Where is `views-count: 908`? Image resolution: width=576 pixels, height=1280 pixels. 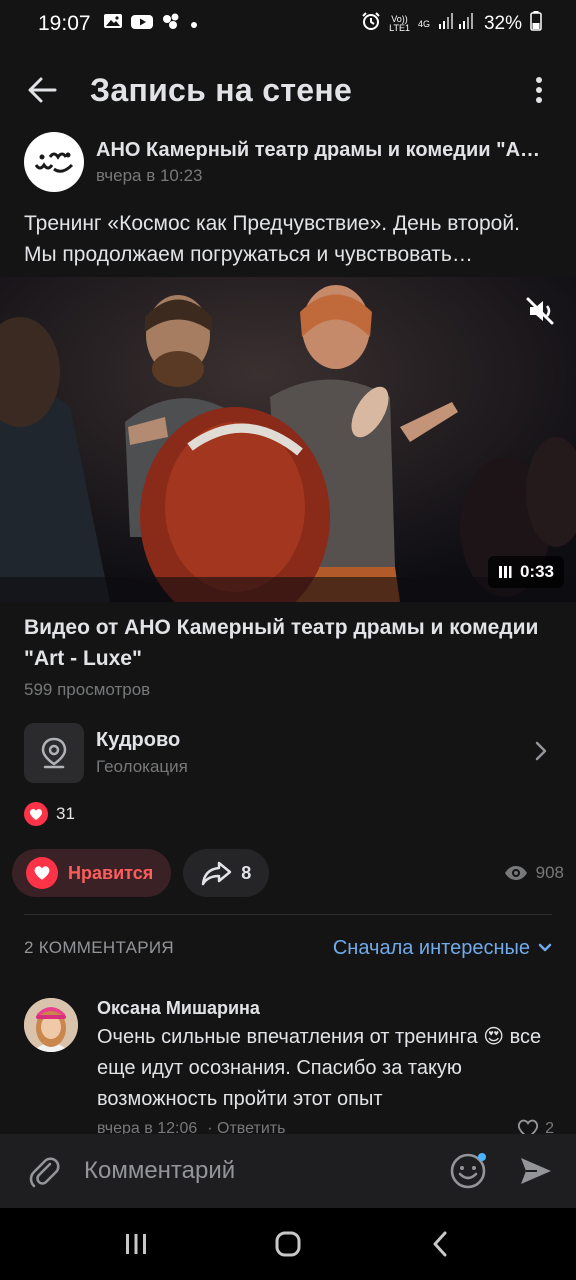 views-count: 908 is located at coordinates (549, 872).